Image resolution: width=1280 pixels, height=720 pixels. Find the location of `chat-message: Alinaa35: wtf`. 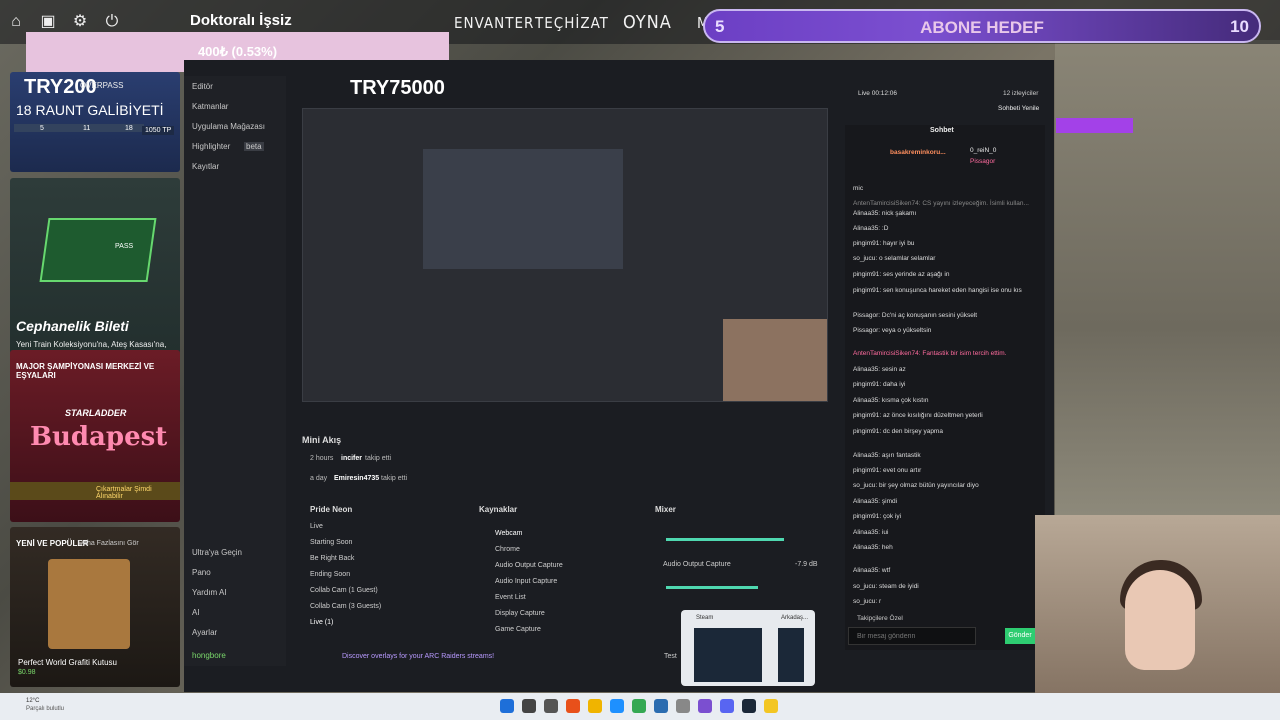

chat-message: Alinaa35: wtf is located at coordinates (872, 570).